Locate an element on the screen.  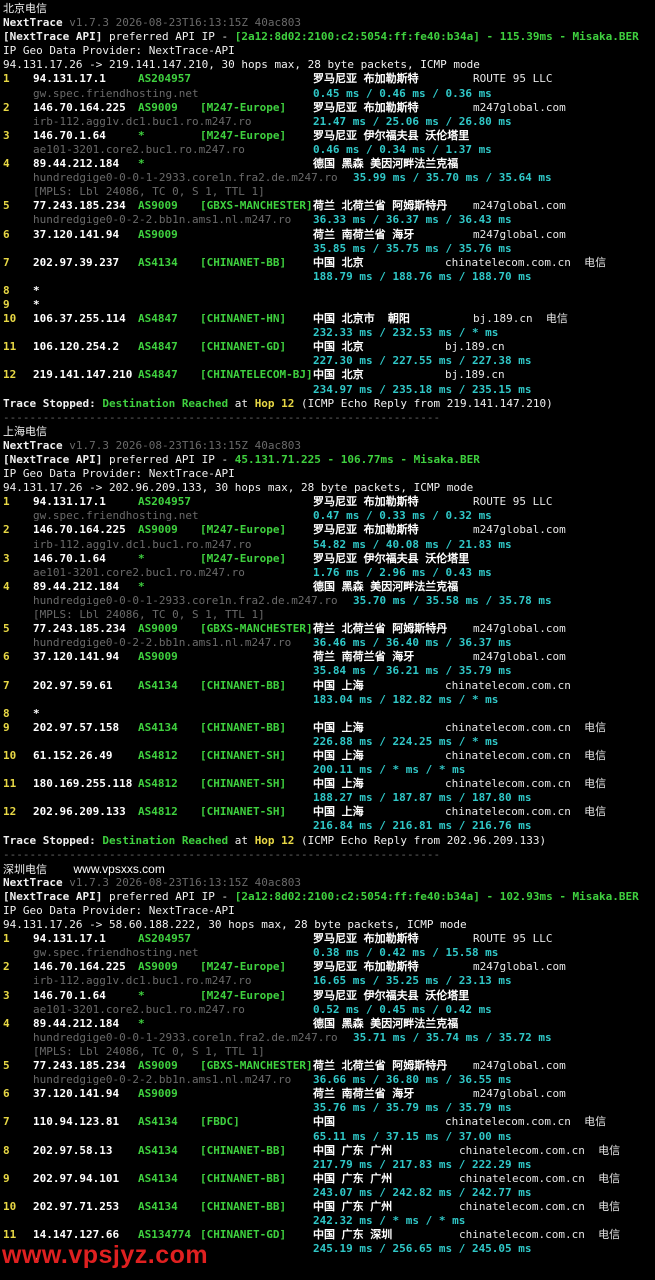
hop-rtt: 35.76 ms / 35.79 ms / 35.79 ms is located at coordinates (412, 1108).